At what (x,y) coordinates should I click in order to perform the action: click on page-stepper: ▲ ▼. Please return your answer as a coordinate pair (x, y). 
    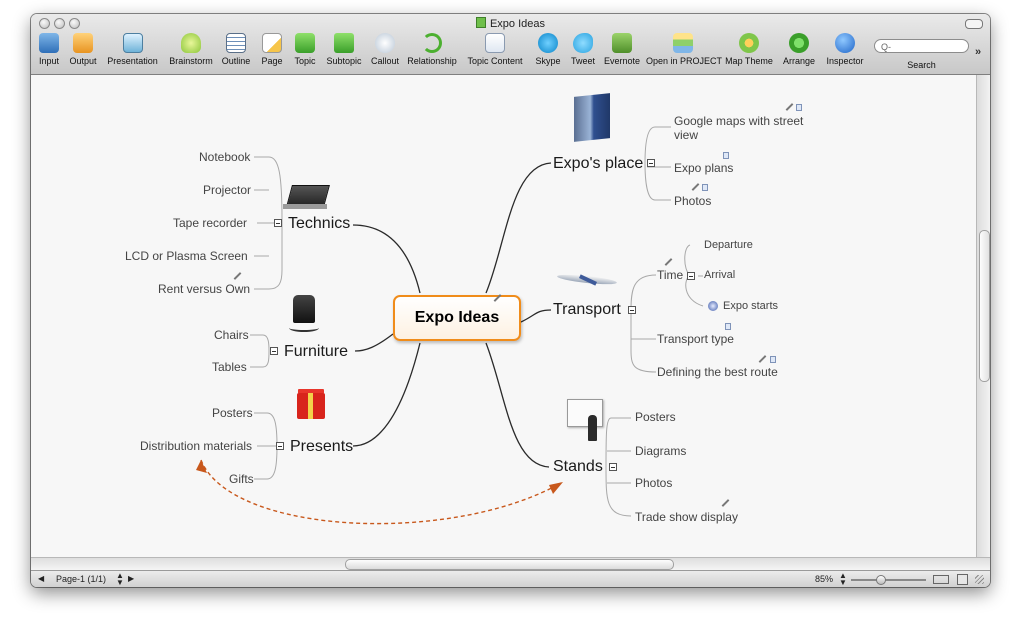
    Looking at the image, I should click on (120, 579).